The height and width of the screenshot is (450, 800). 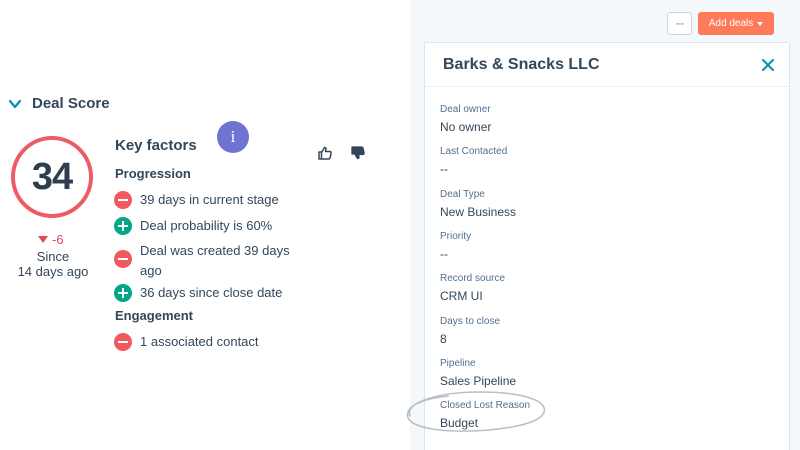 What do you see at coordinates (485, 415) in the screenshot?
I see `property-closed-lost-reason: Closed Lost Reason Budget` at bounding box center [485, 415].